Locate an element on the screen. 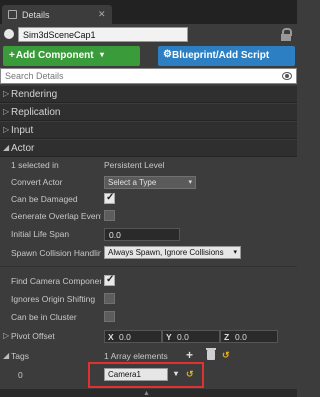 The image size is (320, 397). plus-icon: + is located at coordinates (12, 55).